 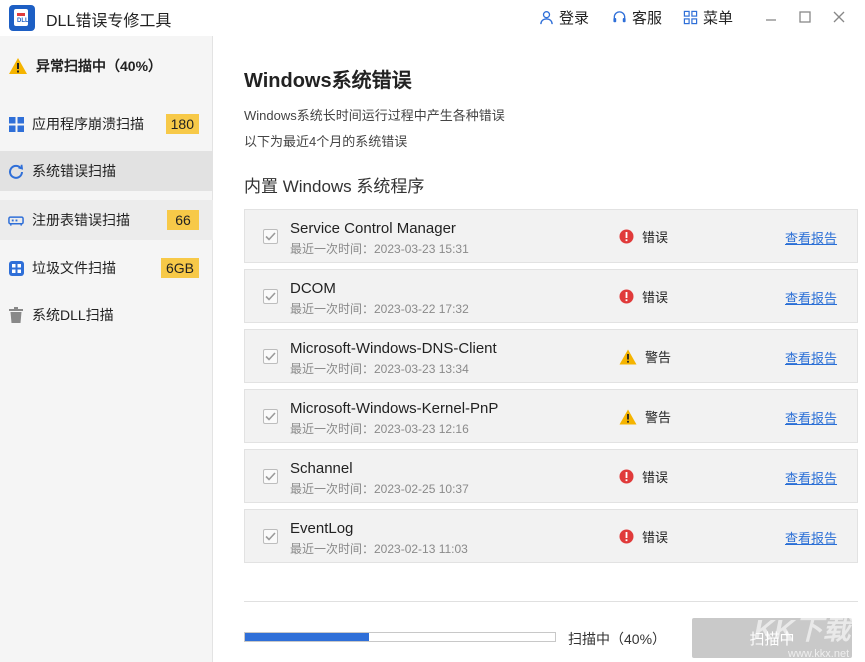 What do you see at coordinates (647, 18) in the screenshot?
I see `service-label: 客服` at bounding box center [647, 18].